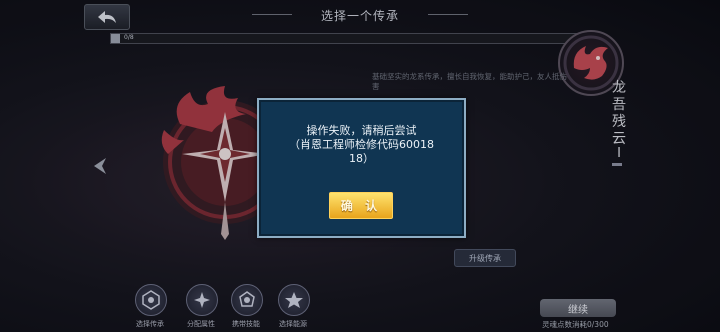 This screenshot has height=332, width=720. I want to click on error-dialog: 操作失败，请稍后尝试 （肖恩工程师检修代码60018 18） 确 认, so click(361, 168).